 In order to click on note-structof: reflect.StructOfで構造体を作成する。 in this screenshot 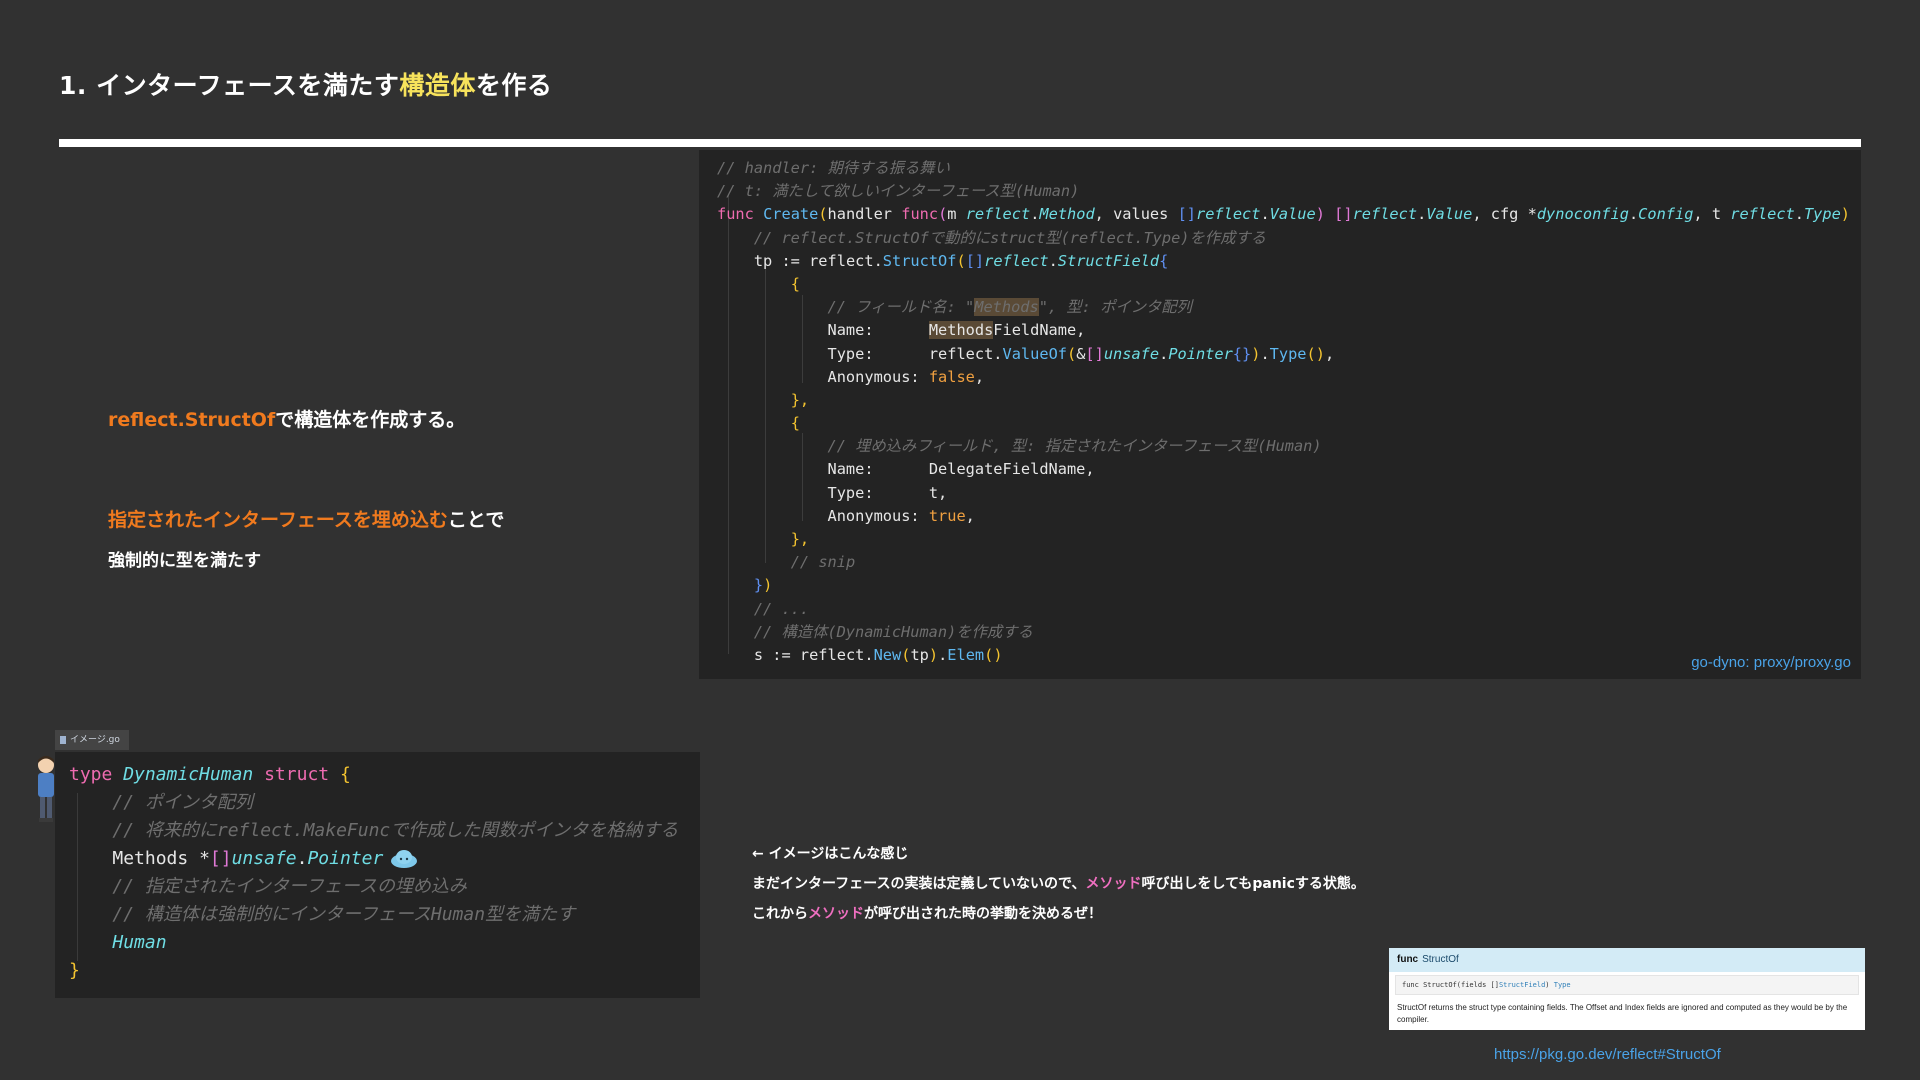, I will do `click(287, 420)`.